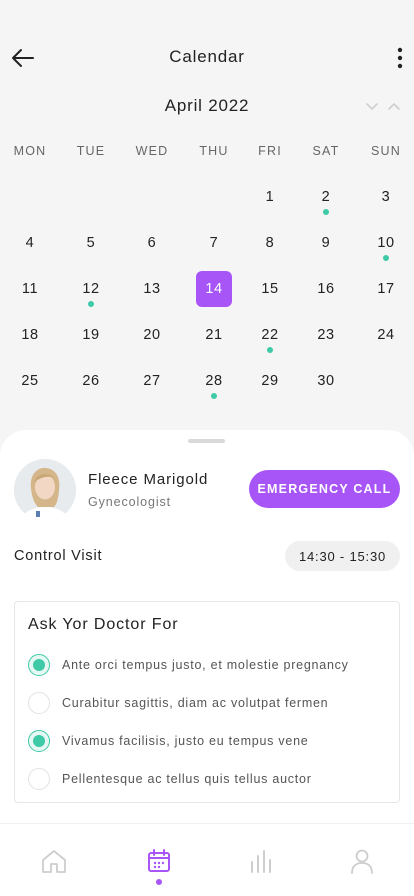 This screenshot has height=896, width=414. What do you see at coordinates (326, 335) in the screenshot?
I see `calendar-day-23: 23` at bounding box center [326, 335].